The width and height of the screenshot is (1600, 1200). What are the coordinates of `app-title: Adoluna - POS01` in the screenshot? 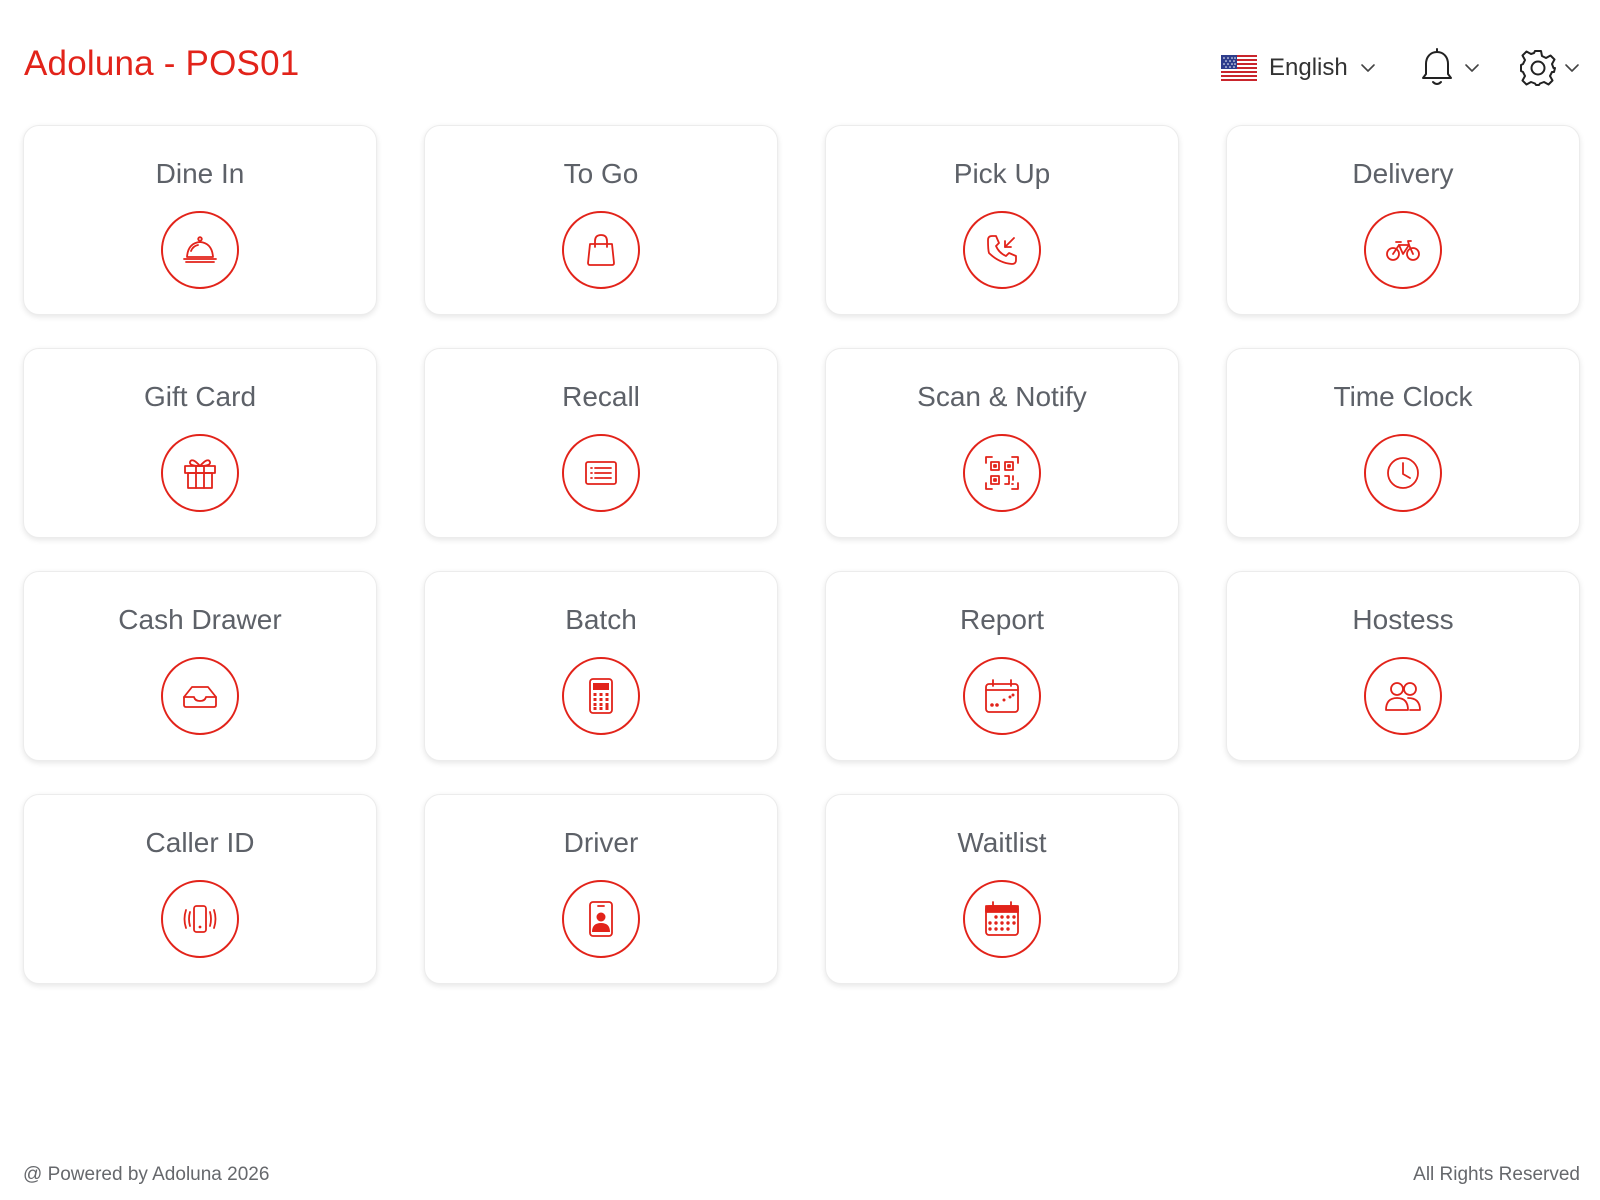 It's located at (162, 63).